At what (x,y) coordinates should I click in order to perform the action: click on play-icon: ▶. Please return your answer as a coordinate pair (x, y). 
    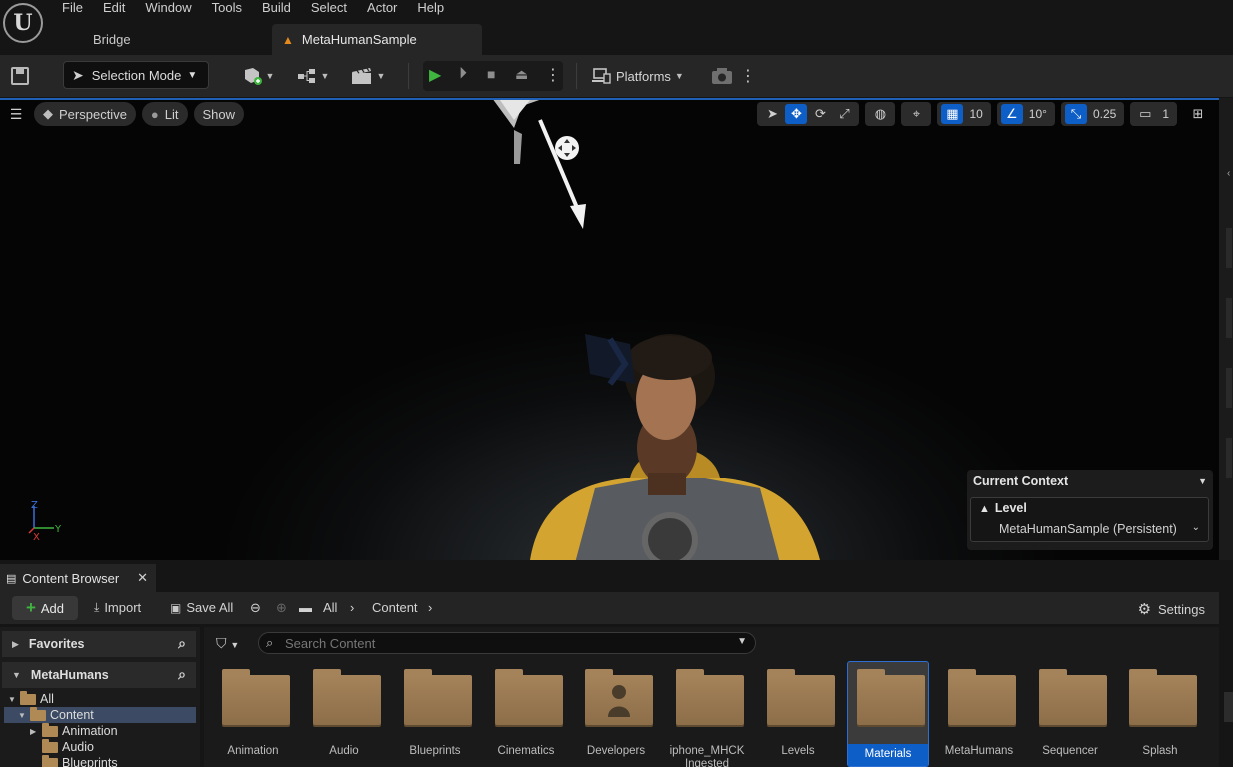
    Looking at the image, I should click on (435, 75).